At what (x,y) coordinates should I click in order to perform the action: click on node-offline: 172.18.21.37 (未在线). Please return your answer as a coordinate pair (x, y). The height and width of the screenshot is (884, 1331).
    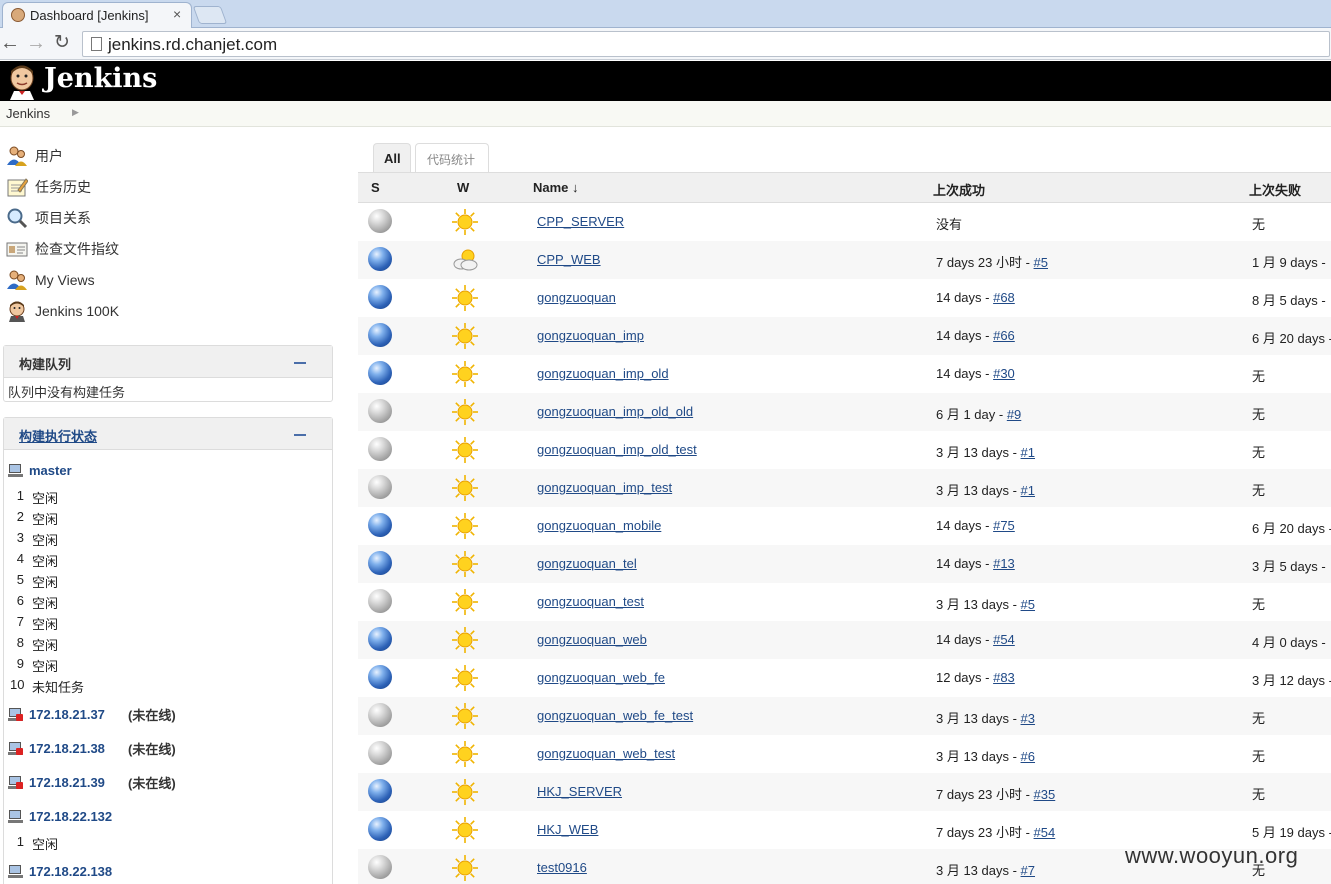
    Looking at the image, I should click on (168, 715).